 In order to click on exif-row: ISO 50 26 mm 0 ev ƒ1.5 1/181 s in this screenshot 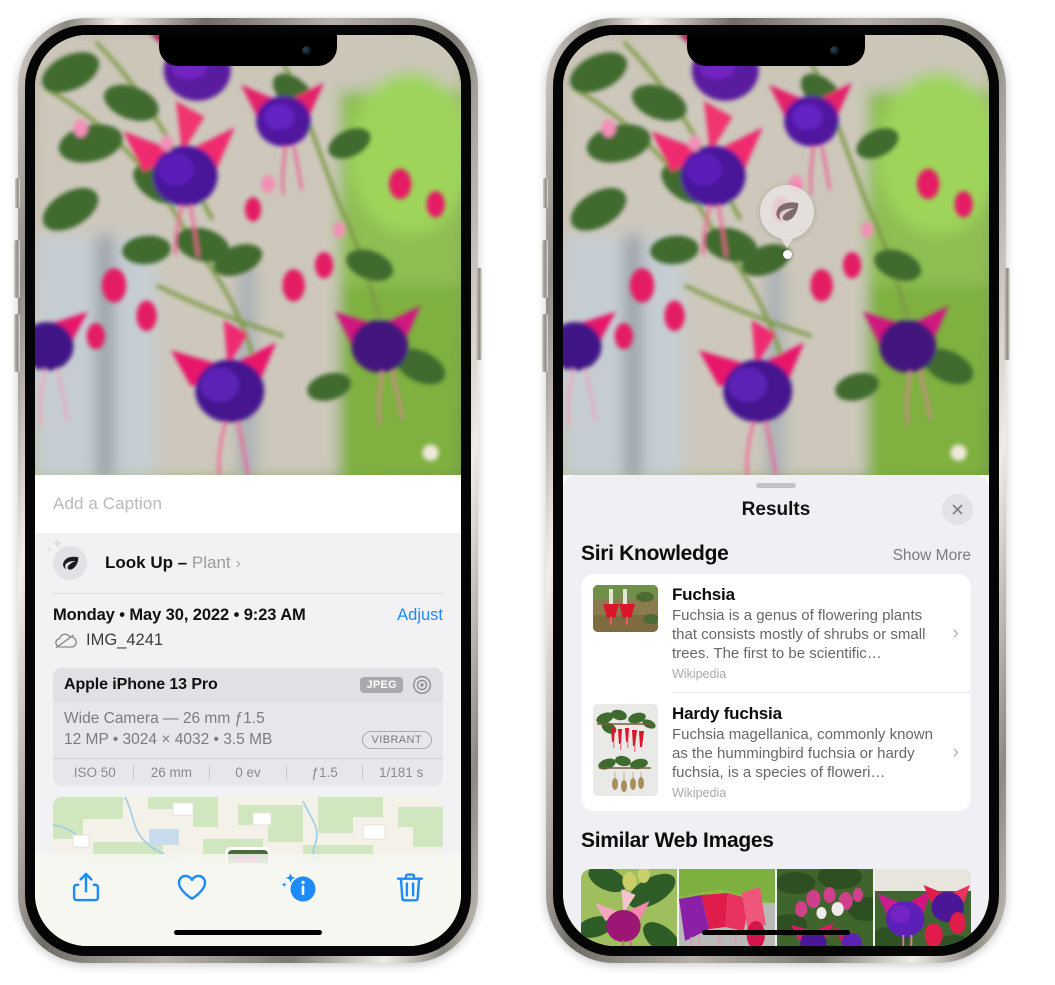, I will do `click(248, 772)`.